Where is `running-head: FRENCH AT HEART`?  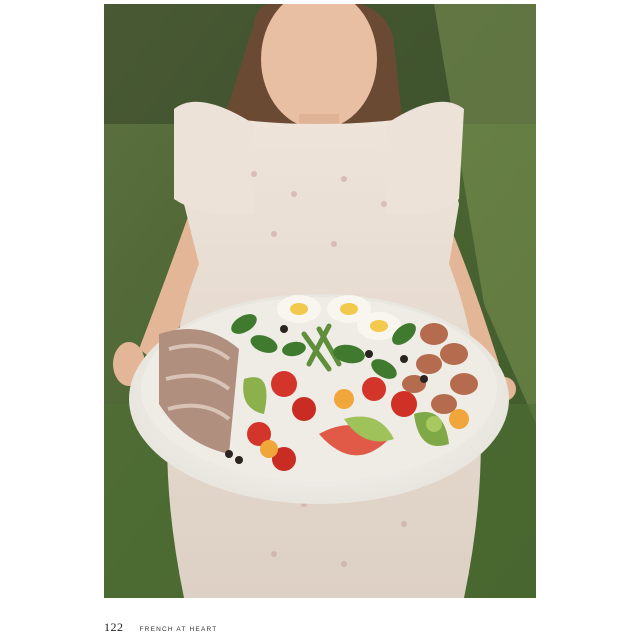 running-head: FRENCH AT HEART is located at coordinates (178, 629).